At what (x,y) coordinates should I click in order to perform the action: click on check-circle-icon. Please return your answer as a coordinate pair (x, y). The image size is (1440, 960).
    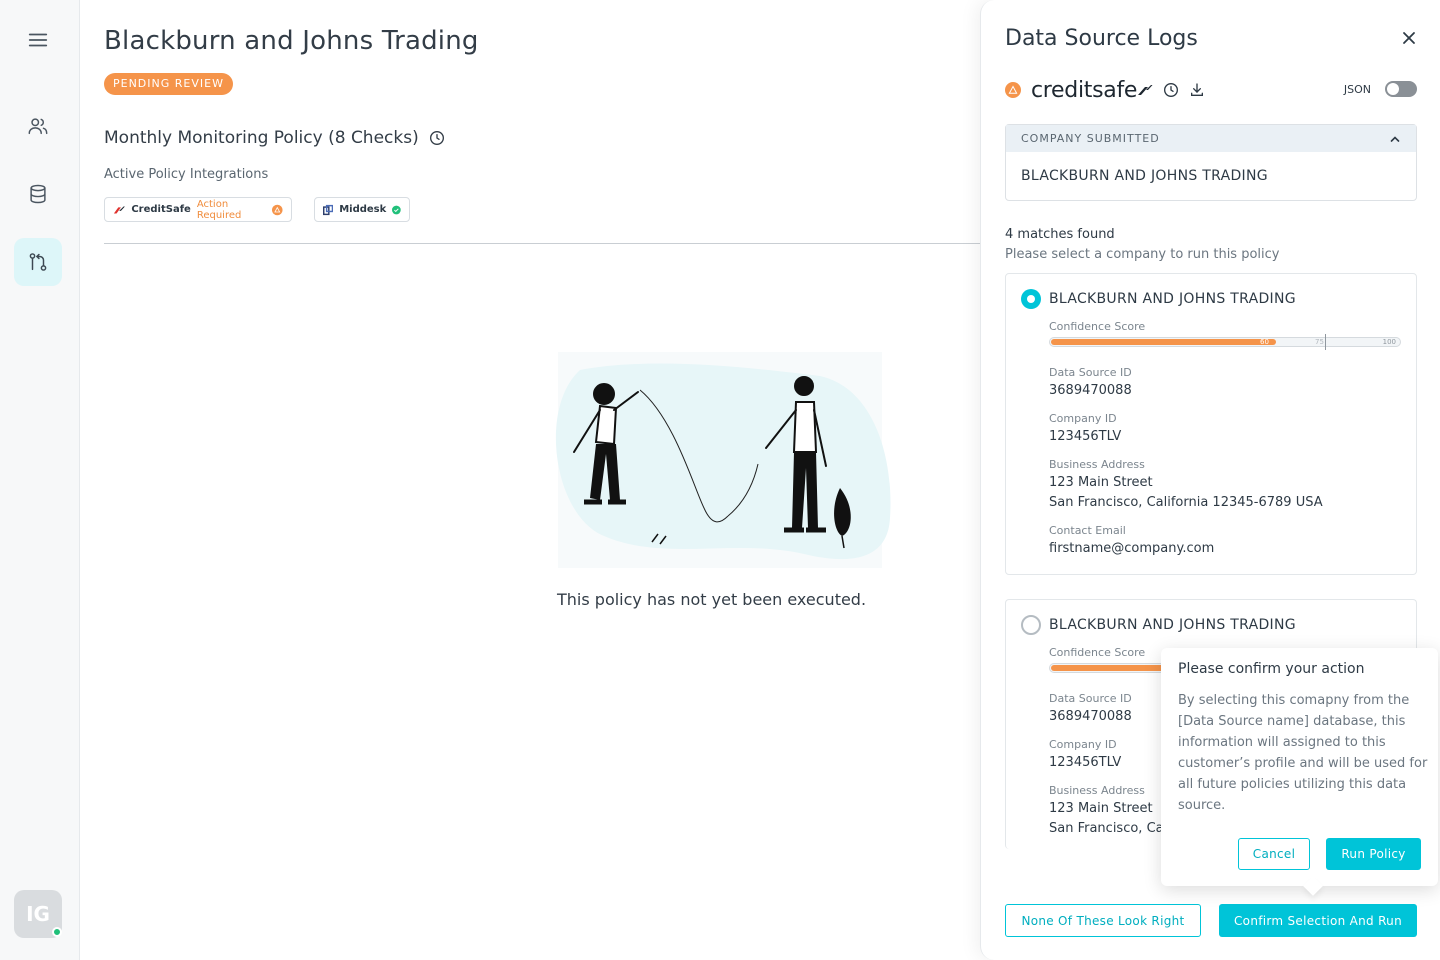
    Looking at the image, I should click on (396, 209).